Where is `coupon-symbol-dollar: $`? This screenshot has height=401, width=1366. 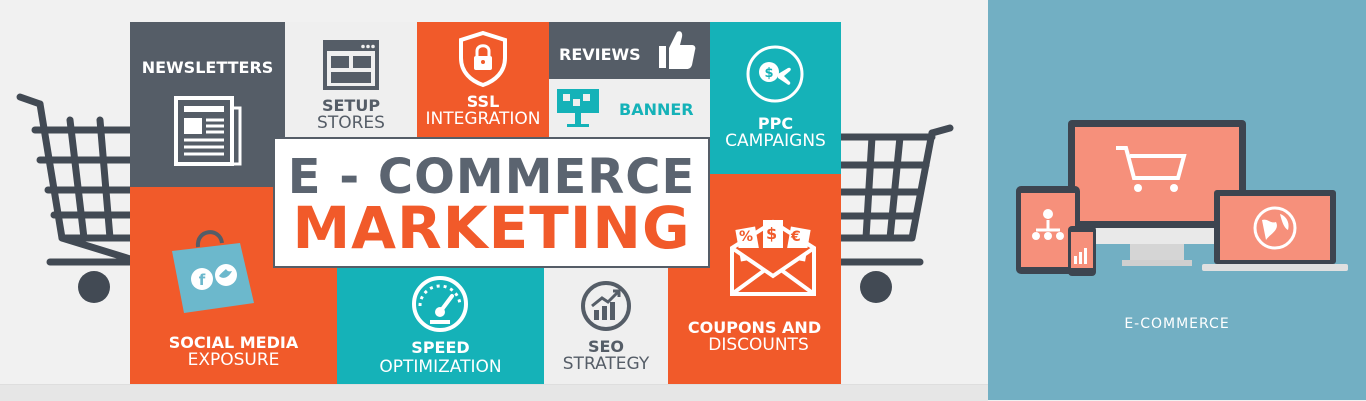 coupon-symbol-dollar: $ is located at coordinates (772, 233).